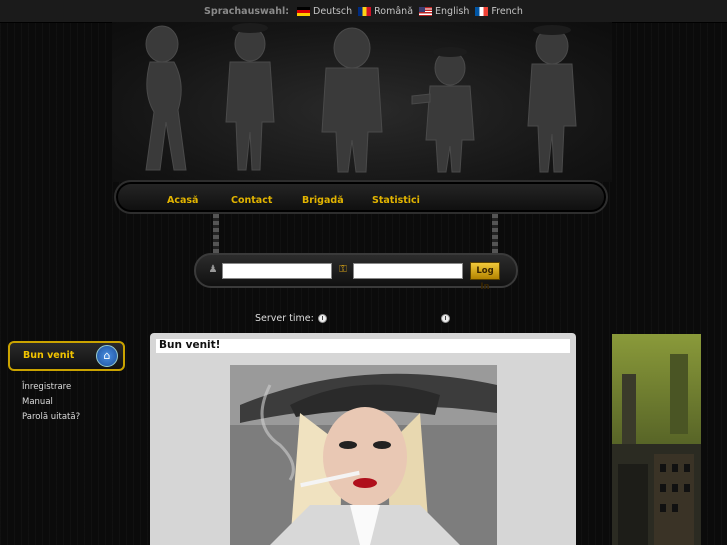 Image resolution: width=727 pixels, height=545 pixels. I want to click on sidebar-links: Înregistrare Manual Parolă uitată?, so click(51, 402).